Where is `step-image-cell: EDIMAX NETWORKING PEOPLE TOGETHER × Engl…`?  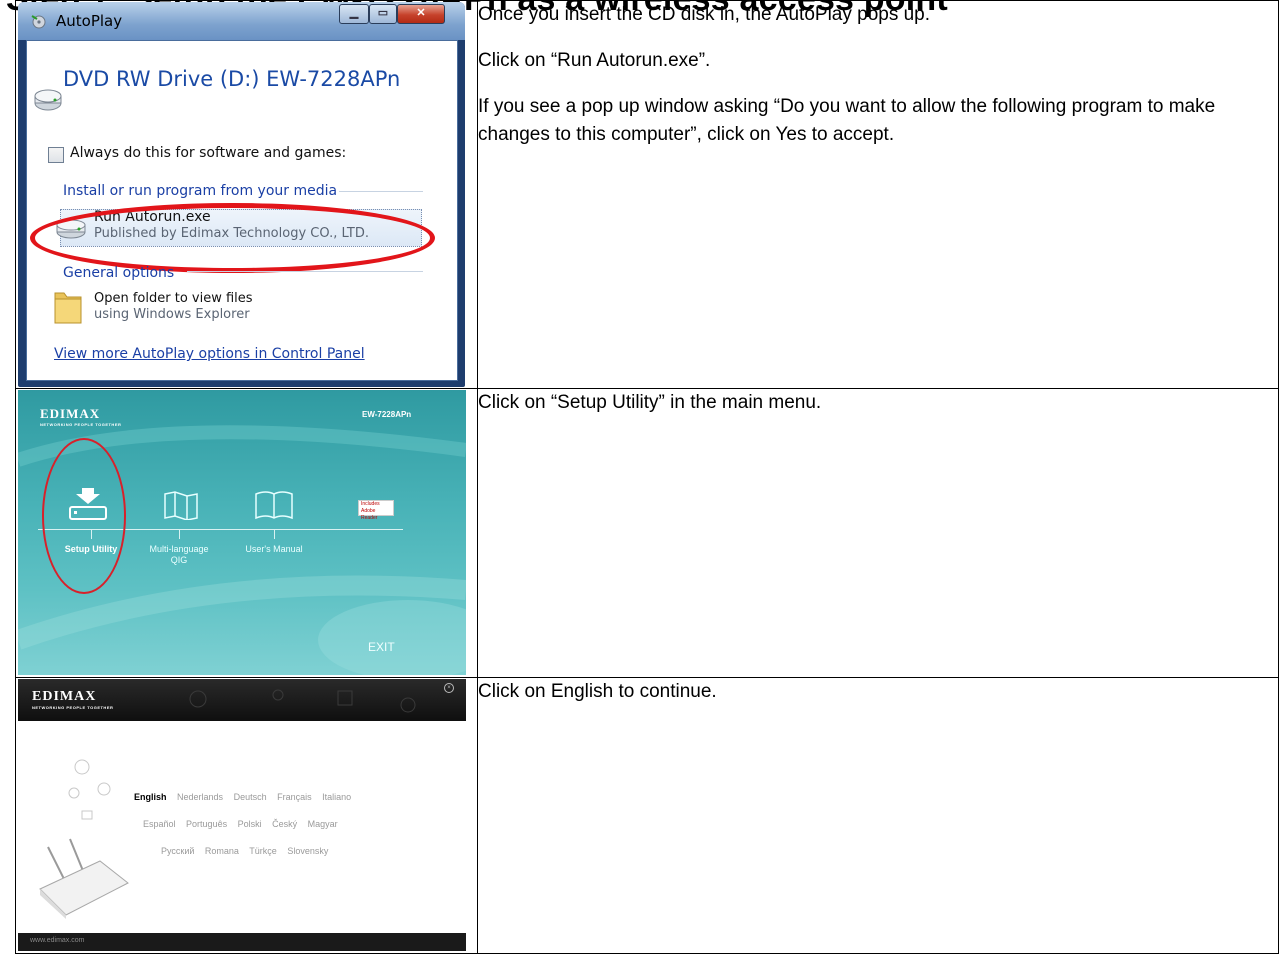
step-image-cell: EDIMAX NETWORKING PEOPLE TOGETHER × Engl… is located at coordinates (246, 815).